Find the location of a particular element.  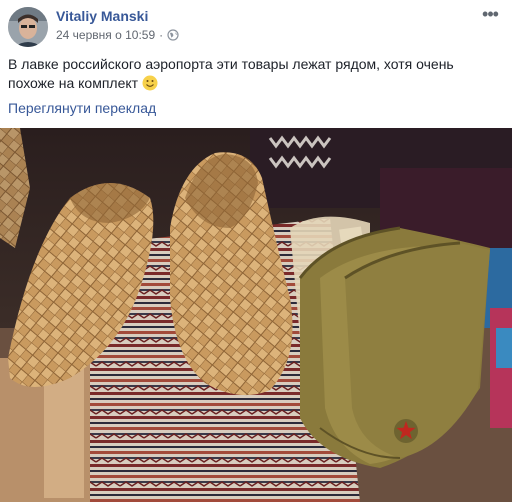

more-options-icon: ••• is located at coordinates (490, 14).